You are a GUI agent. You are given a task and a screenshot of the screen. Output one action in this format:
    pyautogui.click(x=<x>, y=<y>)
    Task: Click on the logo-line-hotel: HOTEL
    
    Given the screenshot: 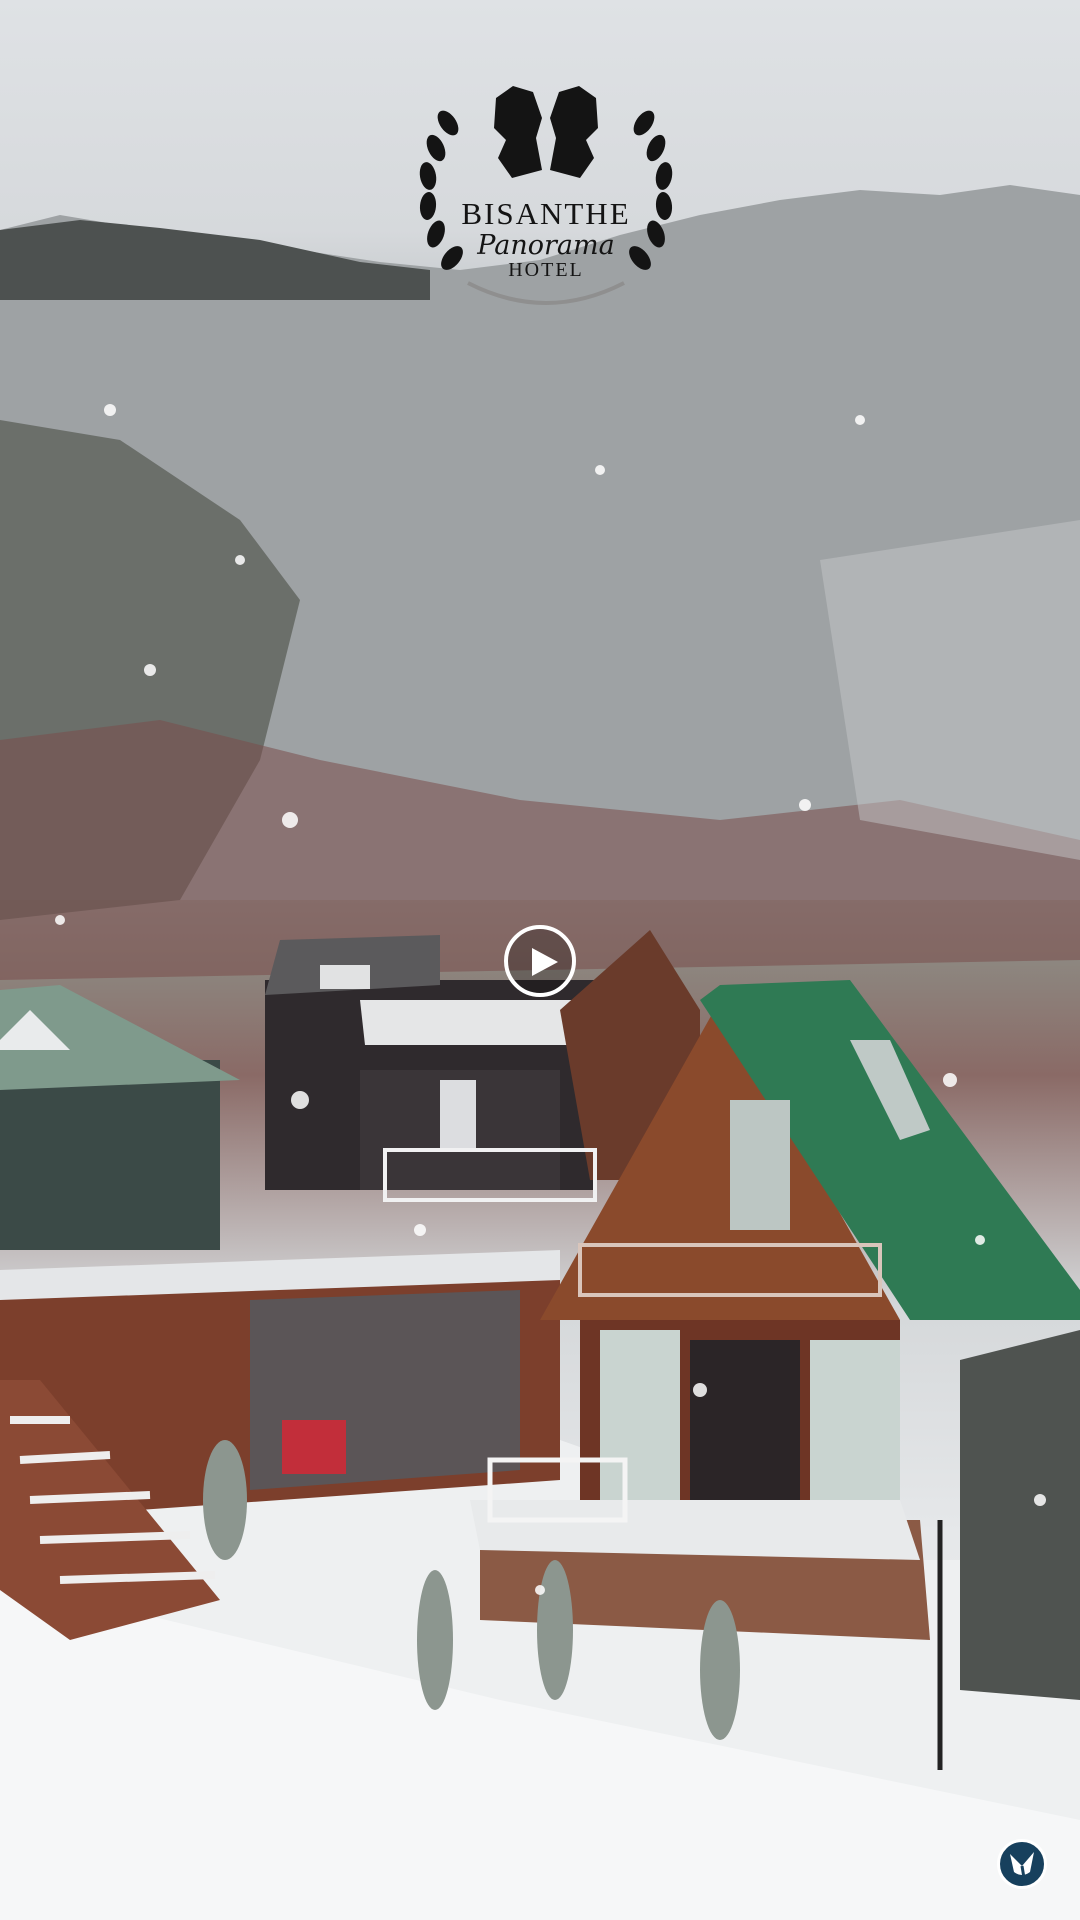 What is the action you would take?
    pyautogui.click(x=546, y=270)
    